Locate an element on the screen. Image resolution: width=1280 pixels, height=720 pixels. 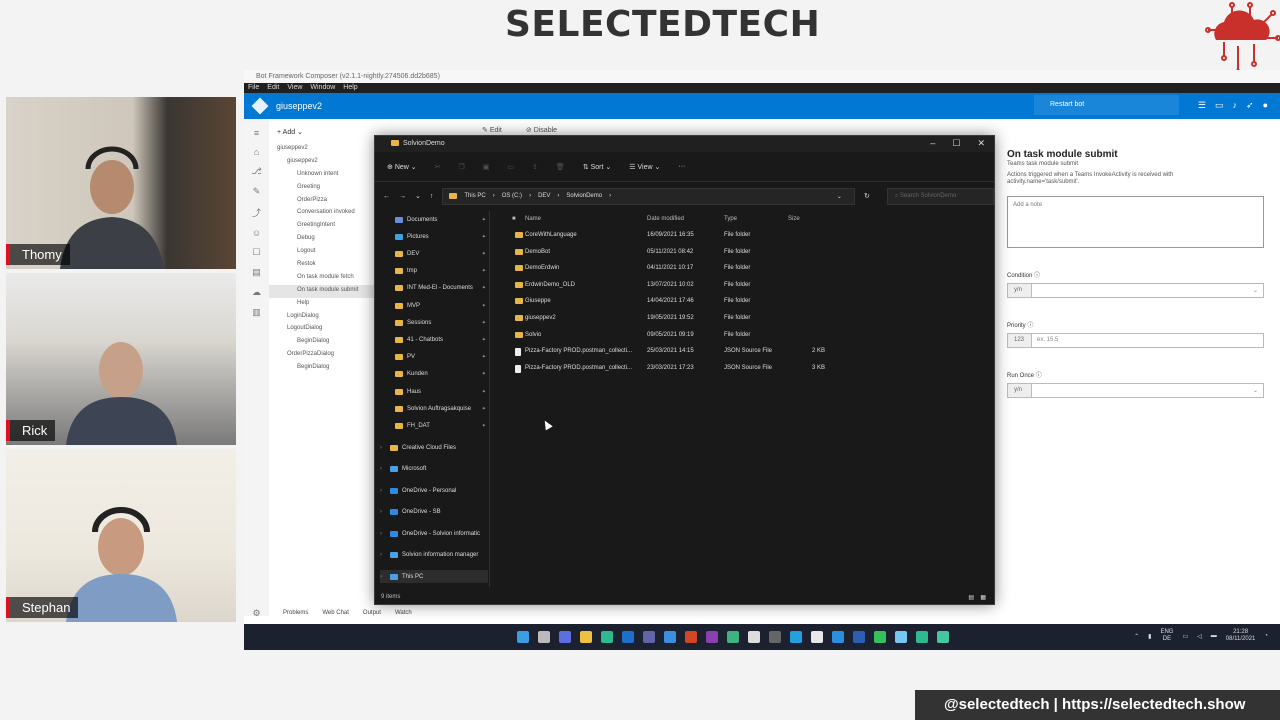
search-input: ⌕ Search SolvionDemo is located at coordinates (940, 196).